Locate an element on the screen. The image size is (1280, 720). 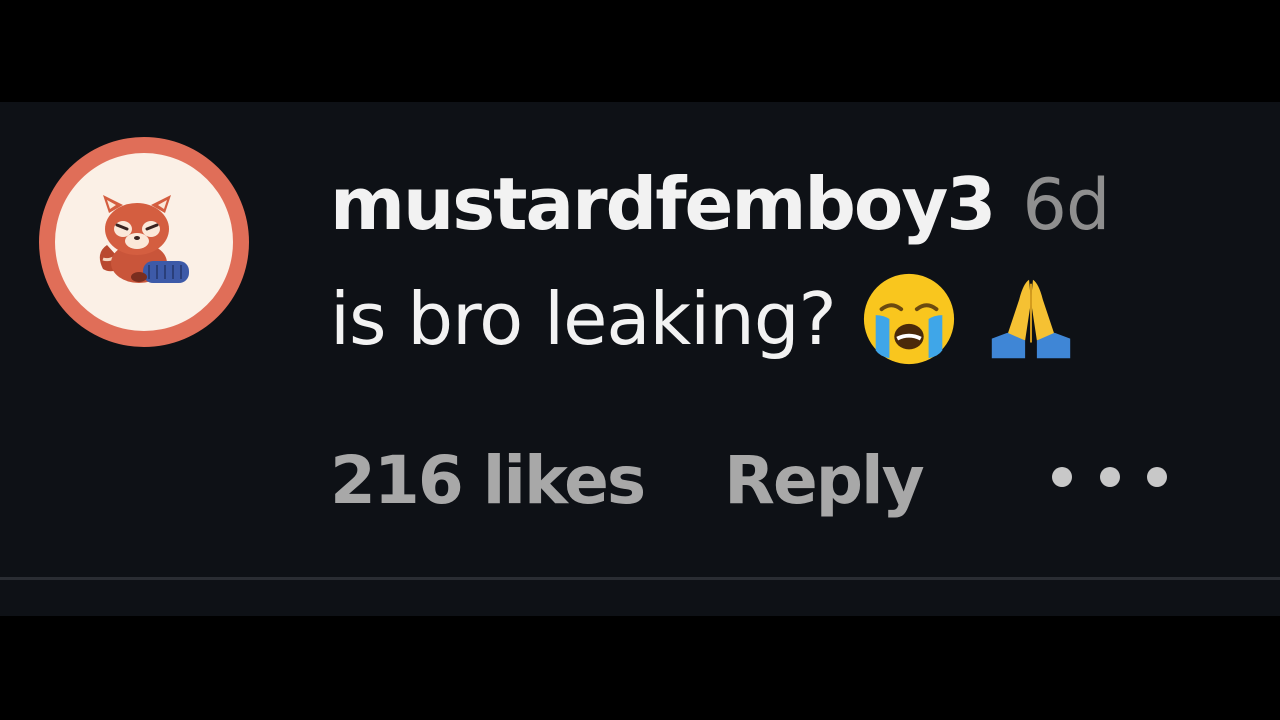
avatar-image is located at coordinates (144, 242).